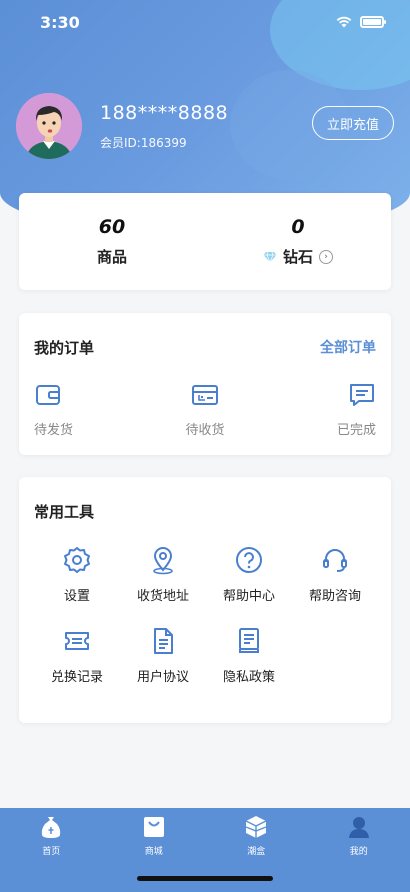 The width and height of the screenshot is (410, 892). What do you see at coordinates (346, 409) in the screenshot?
I see `order-completed: 已完成` at bounding box center [346, 409].